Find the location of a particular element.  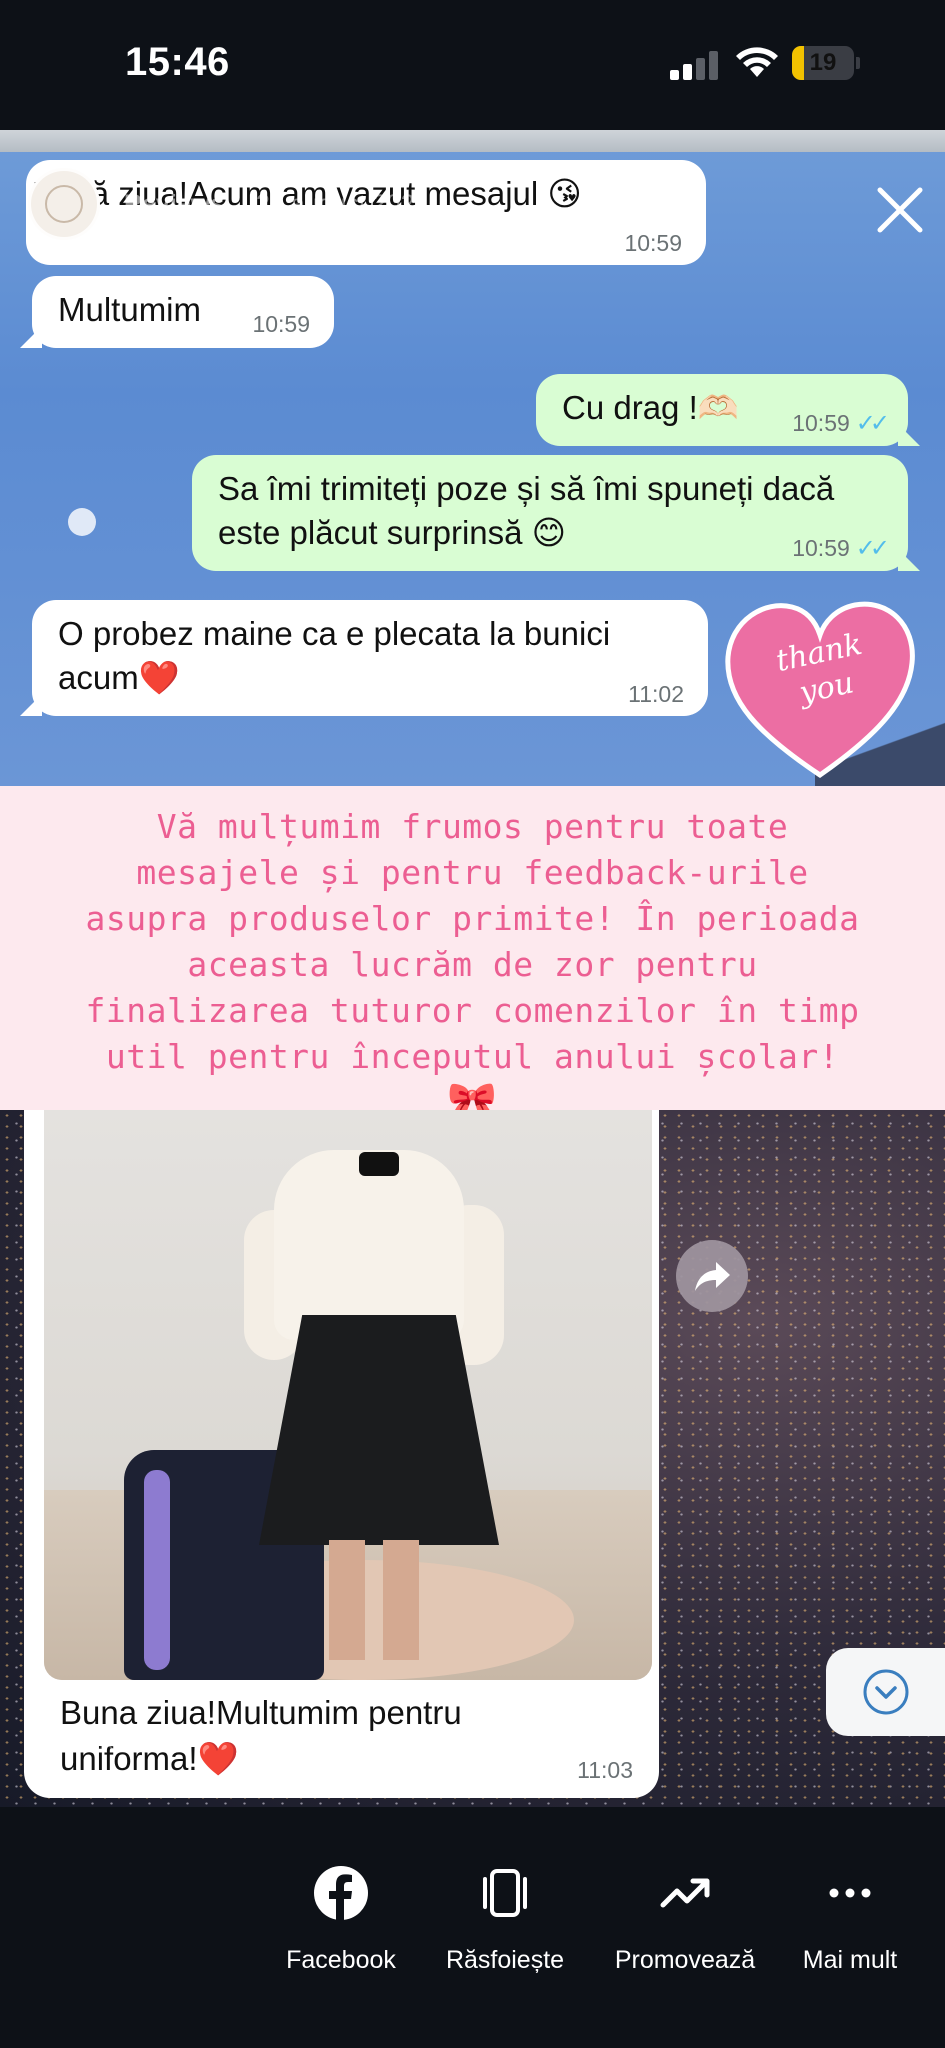

promote-label: Promovează is located at coordinates (685, 1960).